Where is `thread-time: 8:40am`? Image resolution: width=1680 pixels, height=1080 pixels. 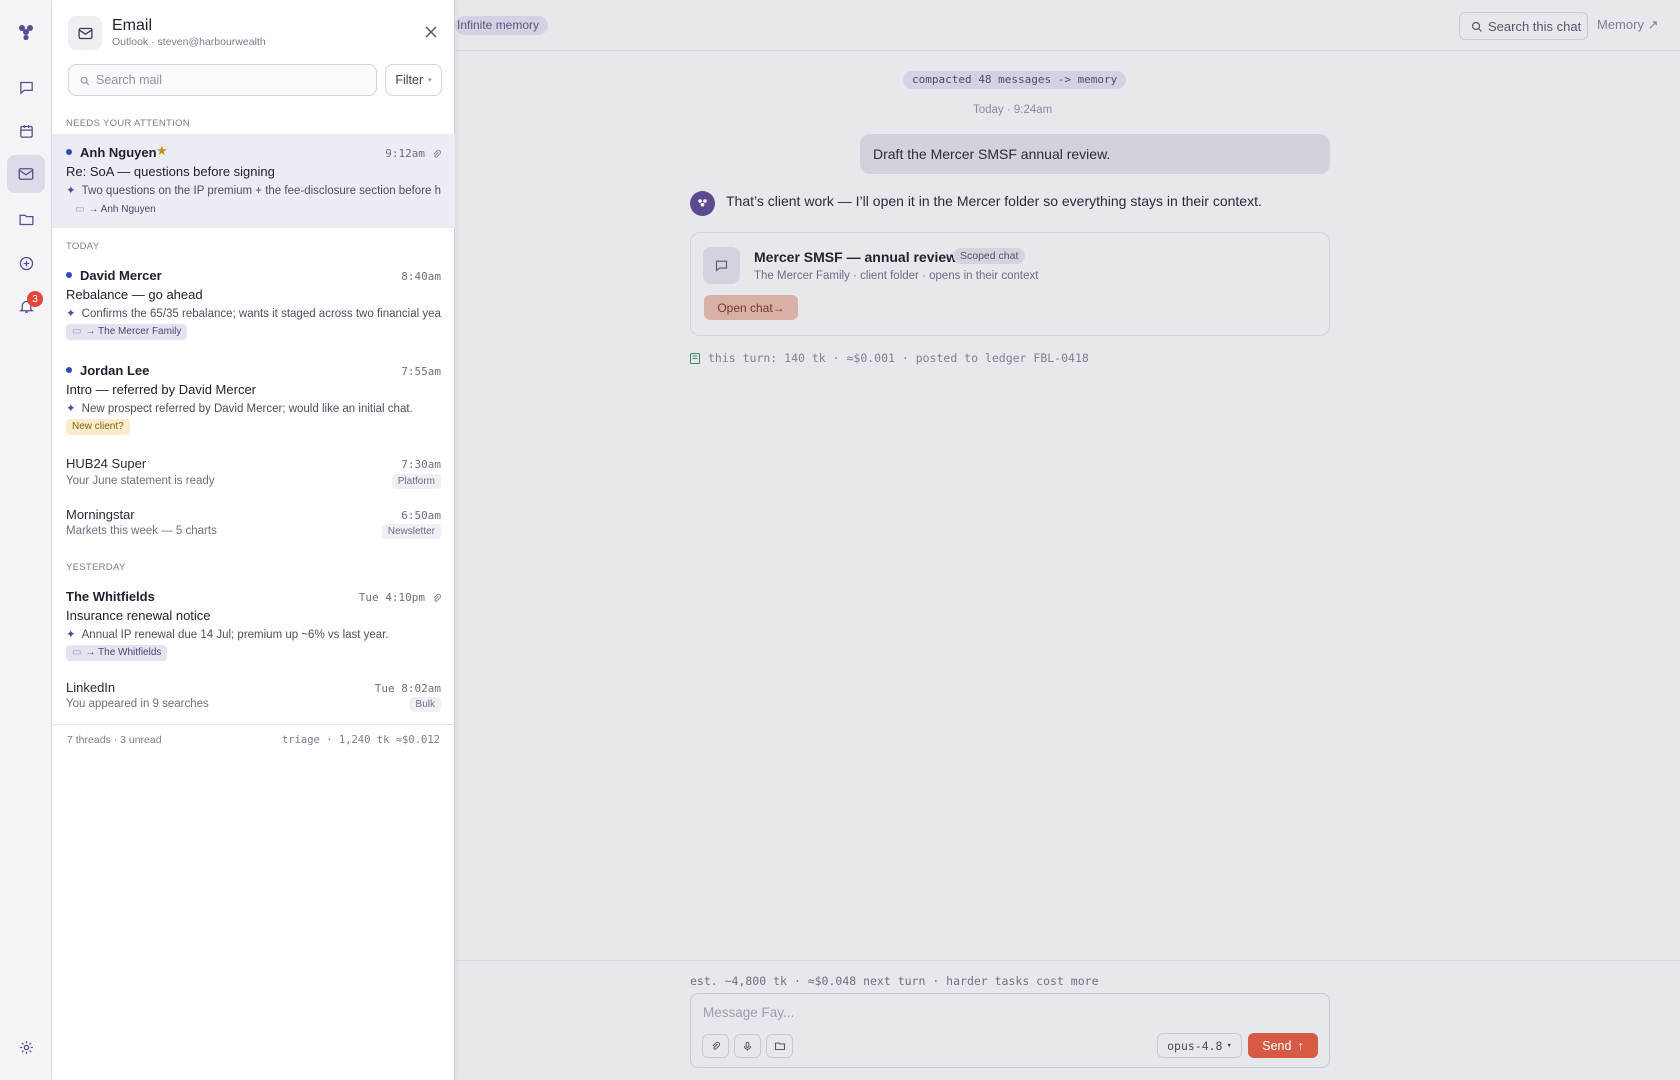 thread-time: 8:40am is located at coordinates (421, 276).